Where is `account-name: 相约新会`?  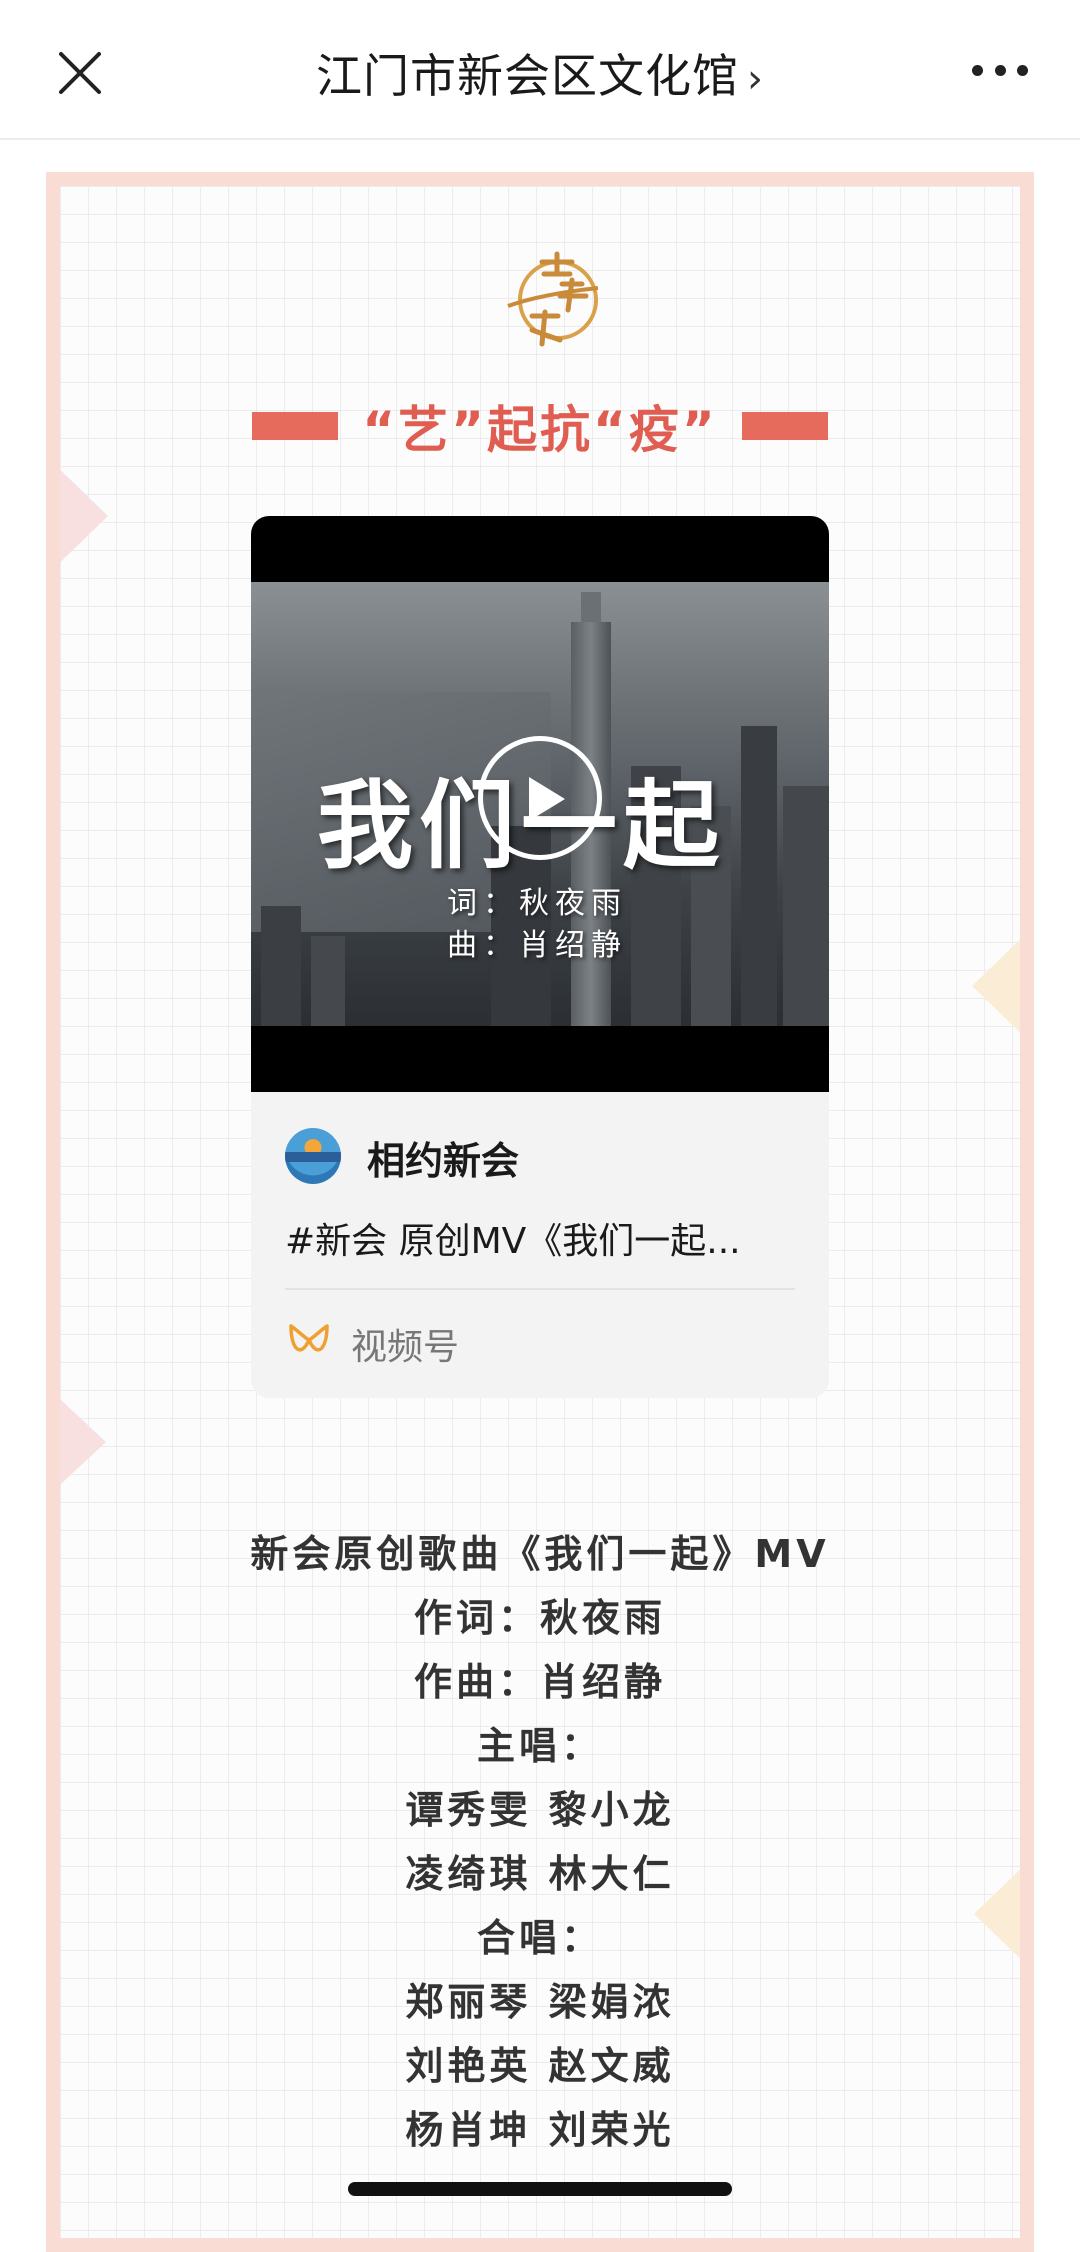
account-name: 相约新会 is located at coordinates (443, 1157).